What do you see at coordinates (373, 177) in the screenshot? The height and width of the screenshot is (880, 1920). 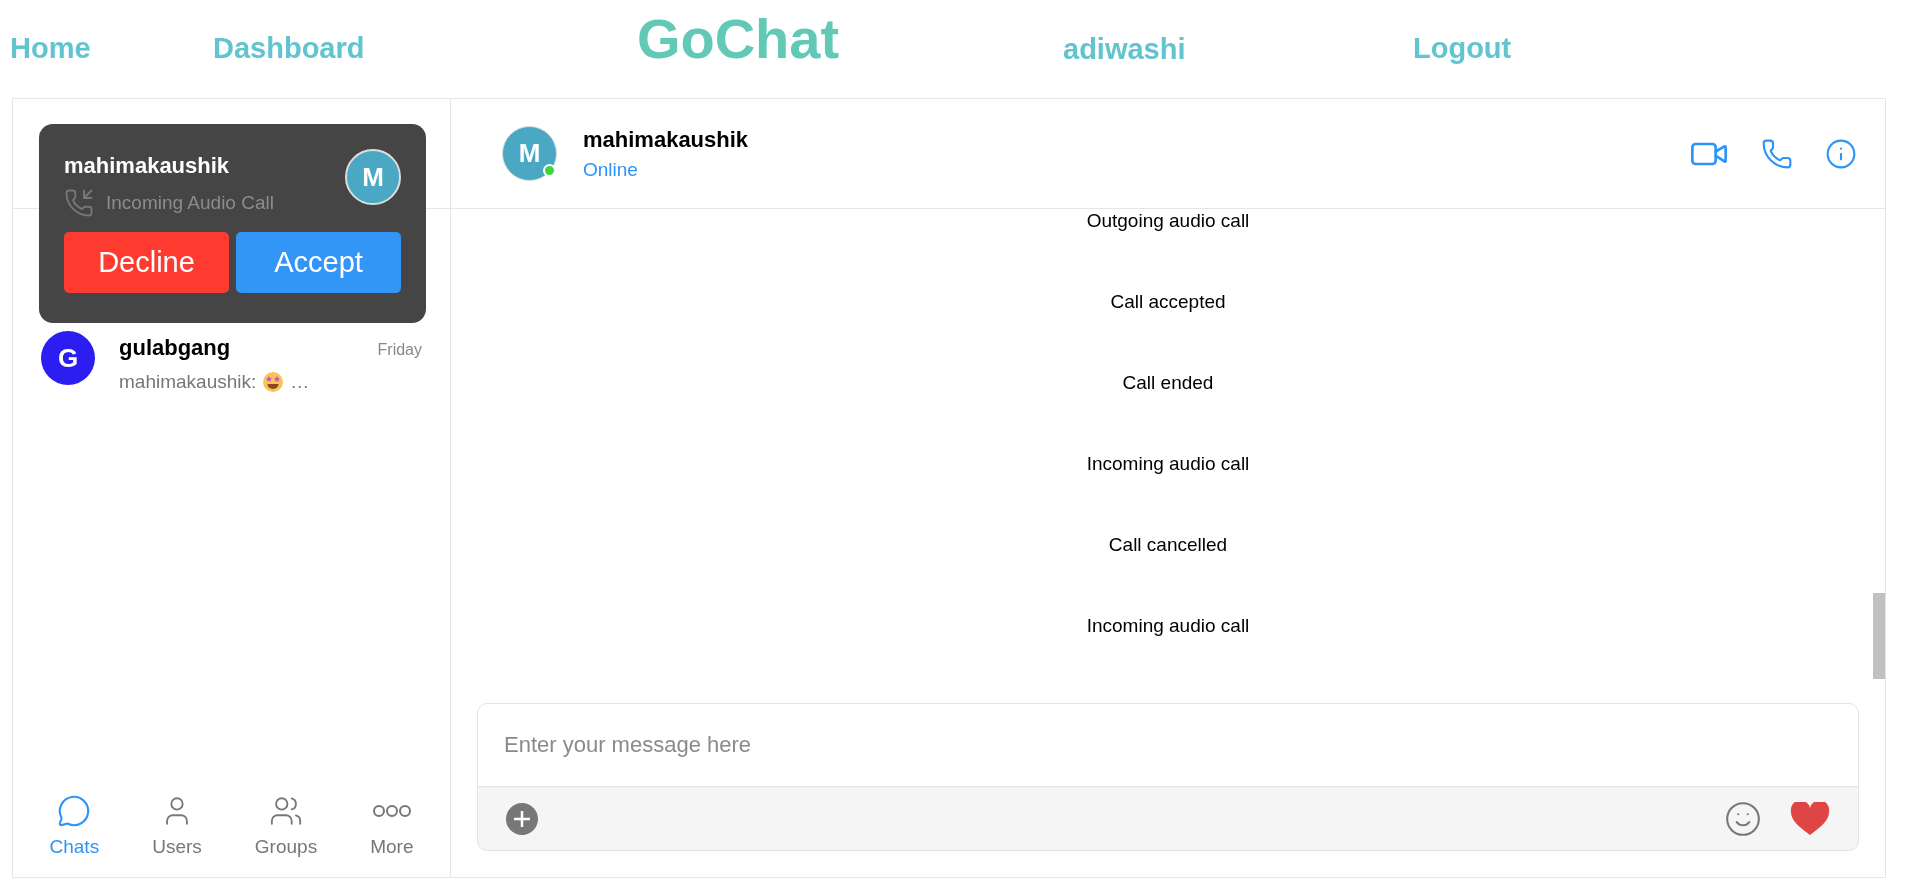 I see `caller-avatar: M` at bounding box center [373, 177].